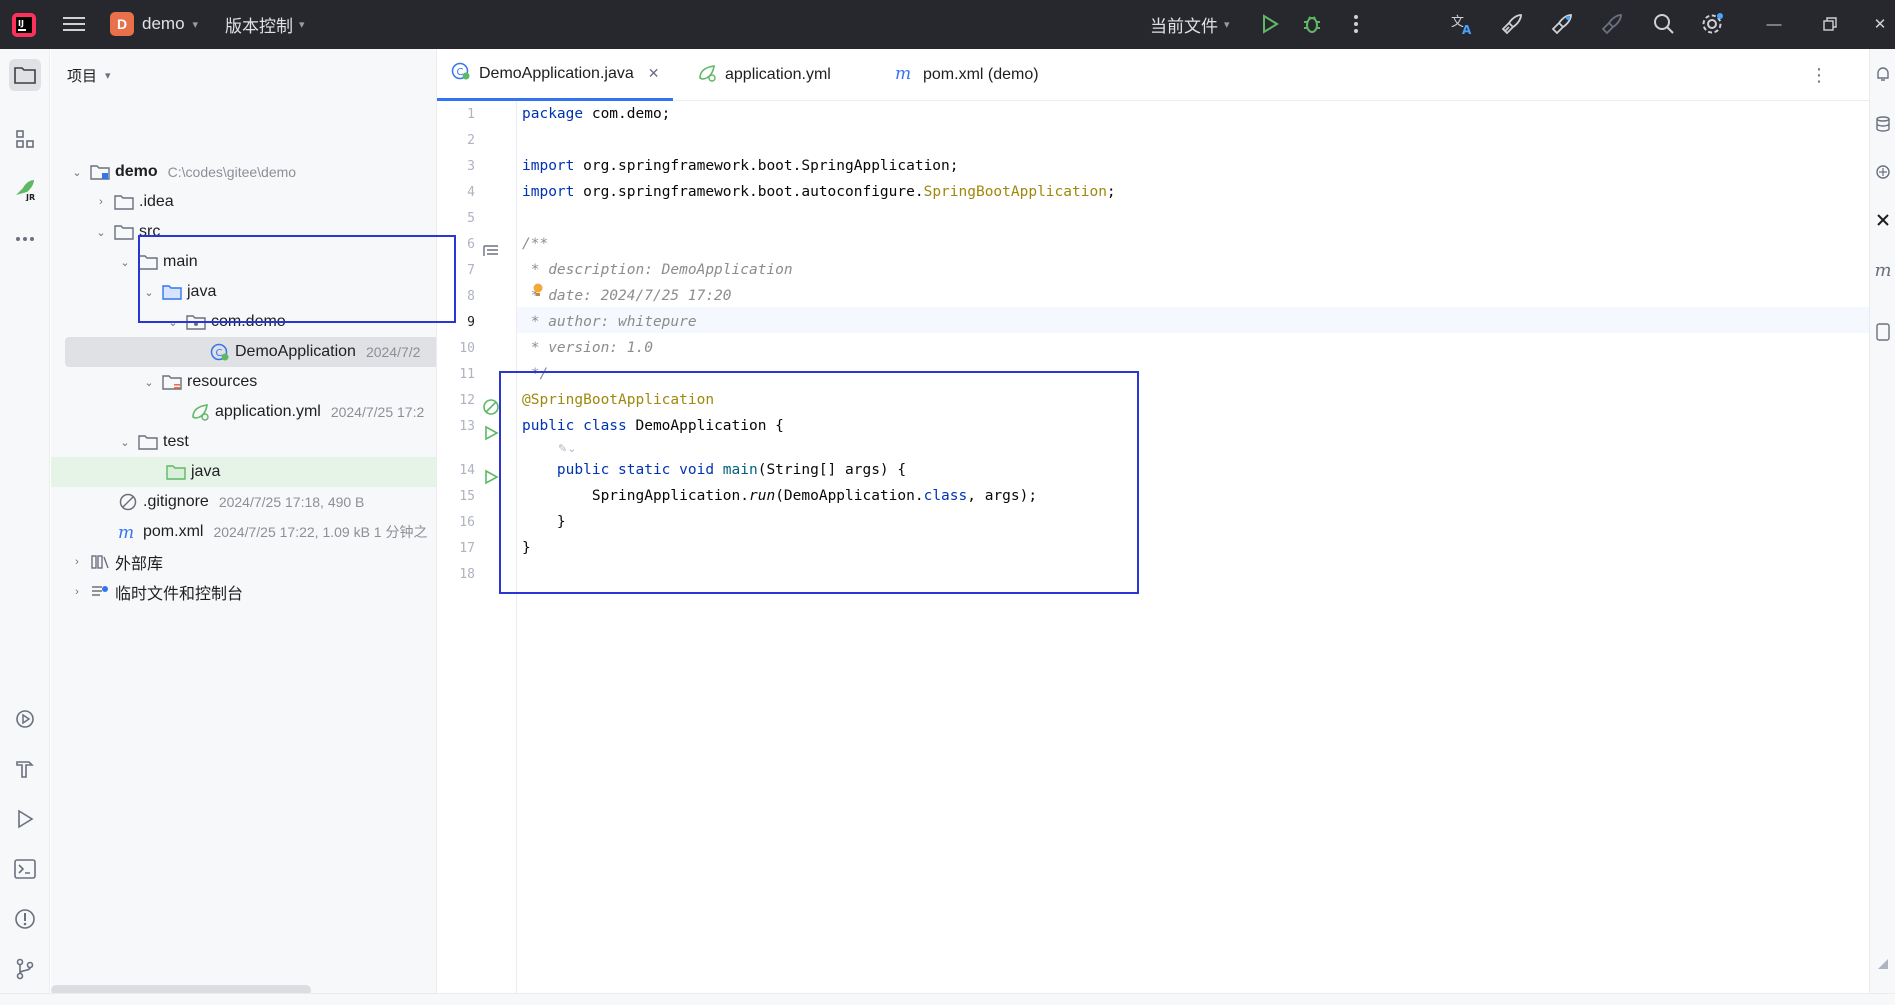  Describe the element at coordinates (1270, 24) in the screenshot. I see `run-icon` at that location.